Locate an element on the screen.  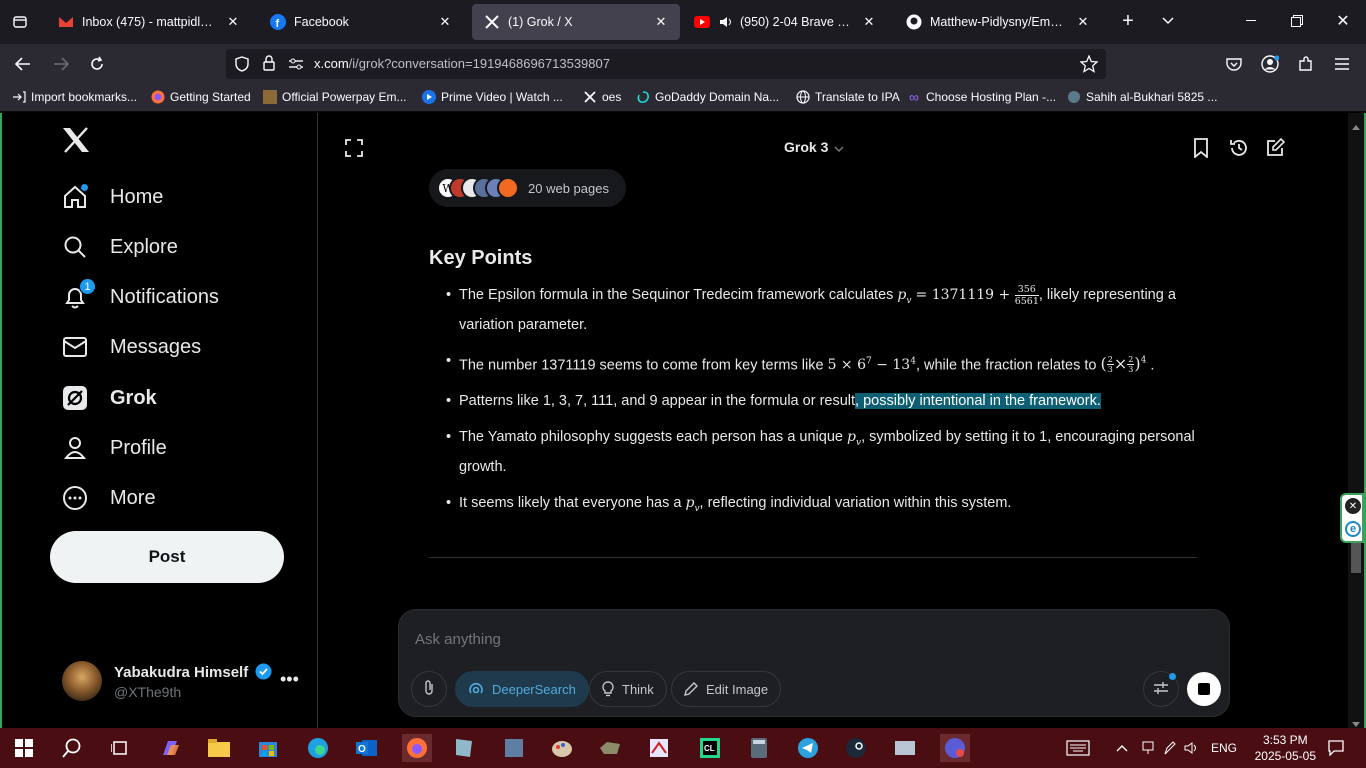
shield-icon is located at coordinates (242, 66).